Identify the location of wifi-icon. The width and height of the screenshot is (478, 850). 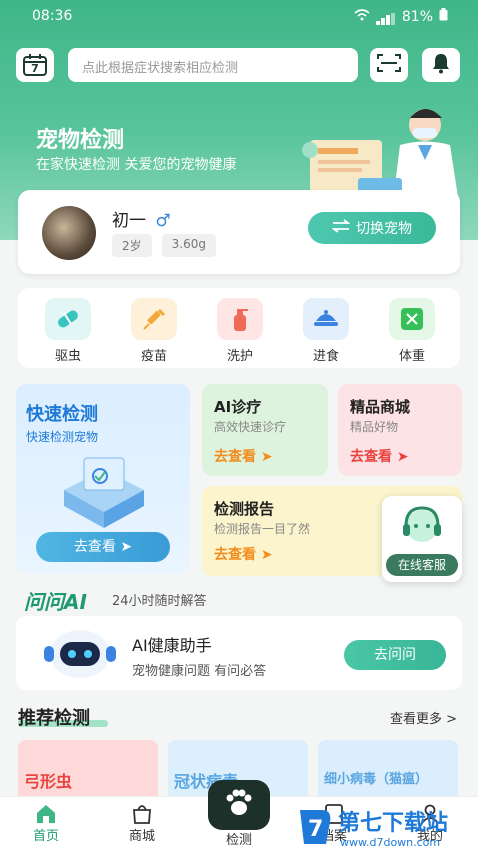
(362, 16).